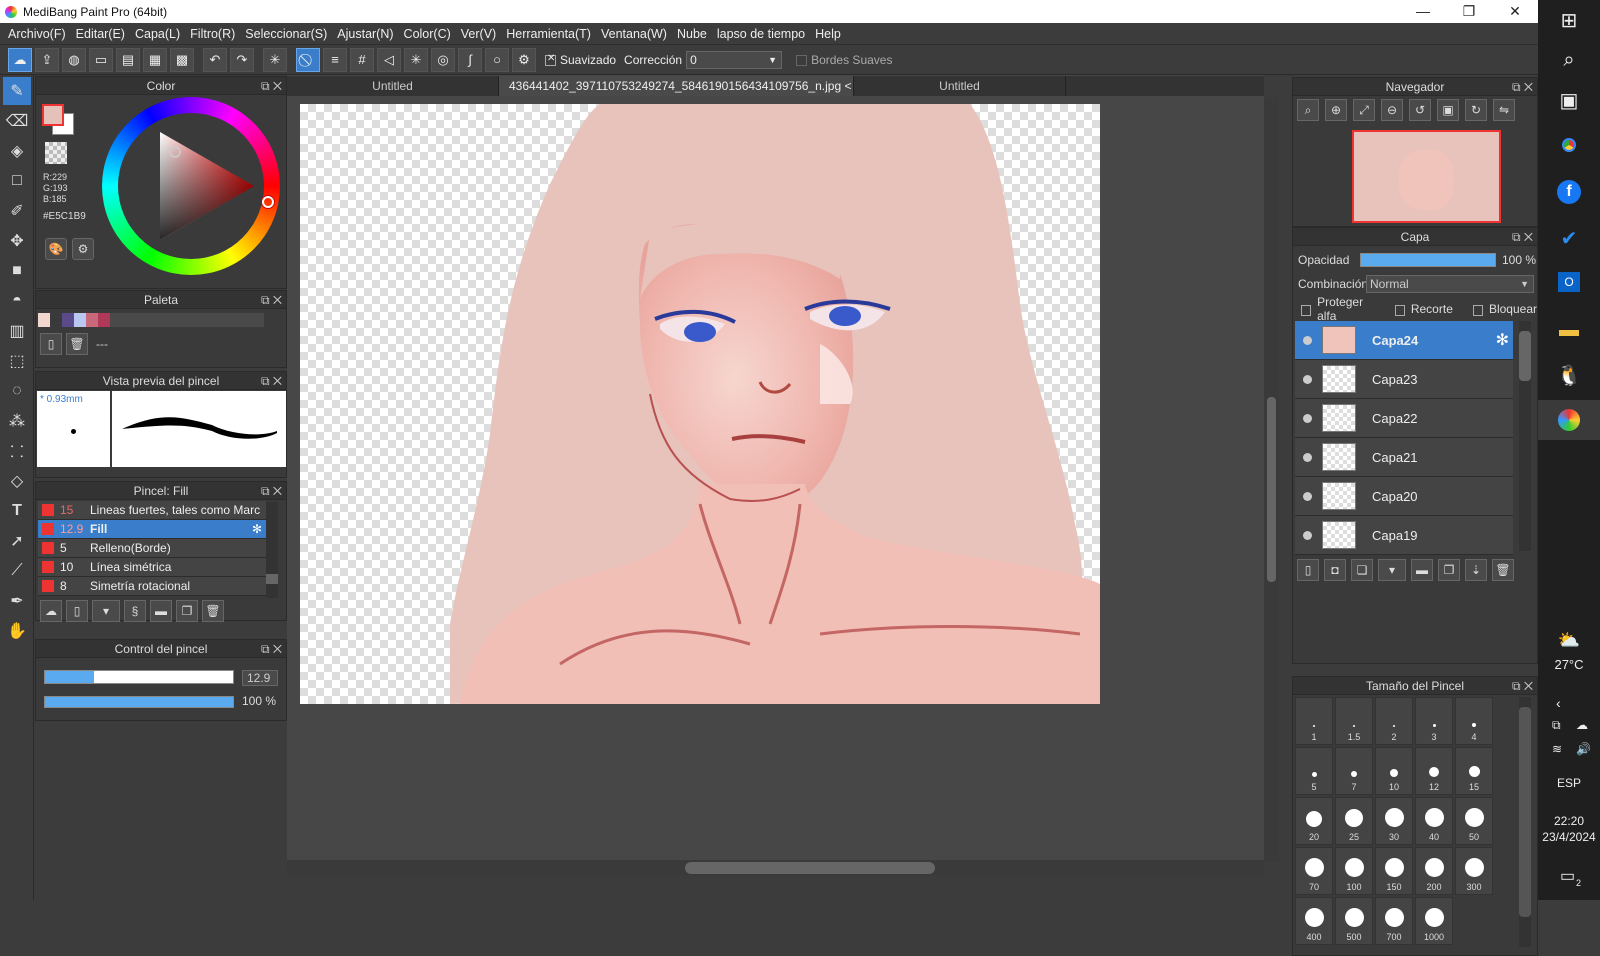  Describe the element at coordinates (1271, 479) in the screenshot. I see `canvas-vertical-scrollbar` at that location.